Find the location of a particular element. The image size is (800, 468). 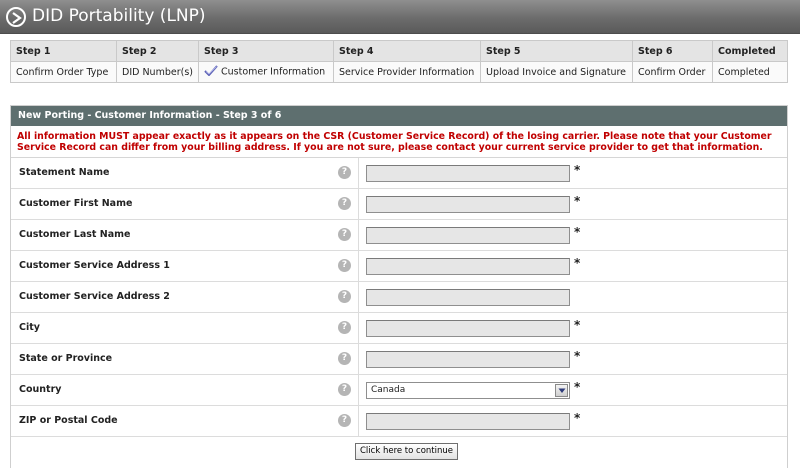

field-label: City is located at coordinates (185, 328).